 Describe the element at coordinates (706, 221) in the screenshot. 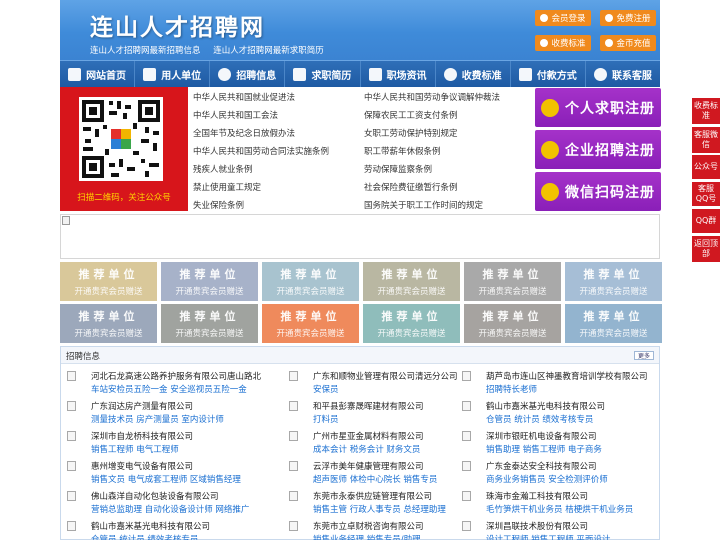

I see `float-qq-group: QQ群` at that location.